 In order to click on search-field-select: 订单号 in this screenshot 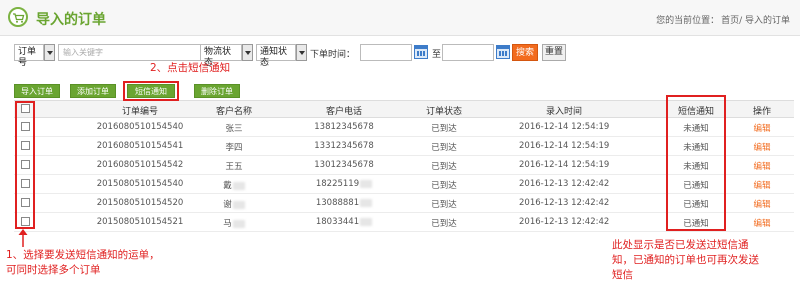, I will do `click(34, 56)`.